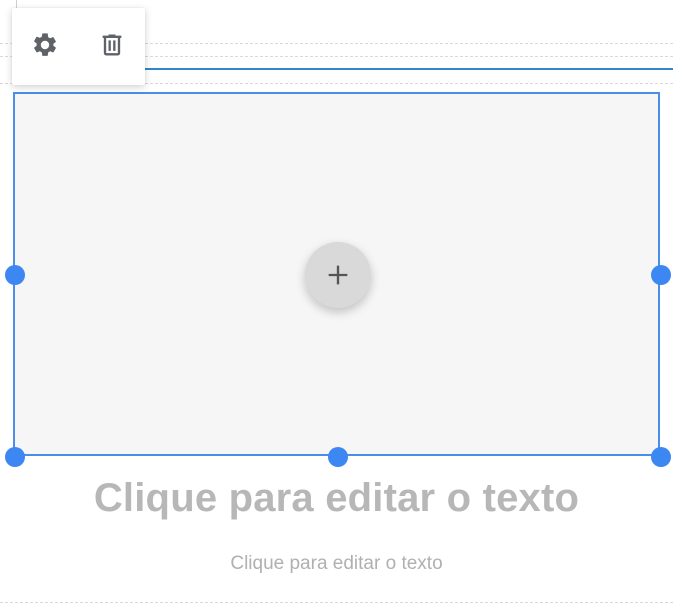 The height and width of the screenshot is (613, 673). What do you see at coordinates (15, 275) in the screenshot?
I see `resize-handle-left` at bounding box center [15, 275].